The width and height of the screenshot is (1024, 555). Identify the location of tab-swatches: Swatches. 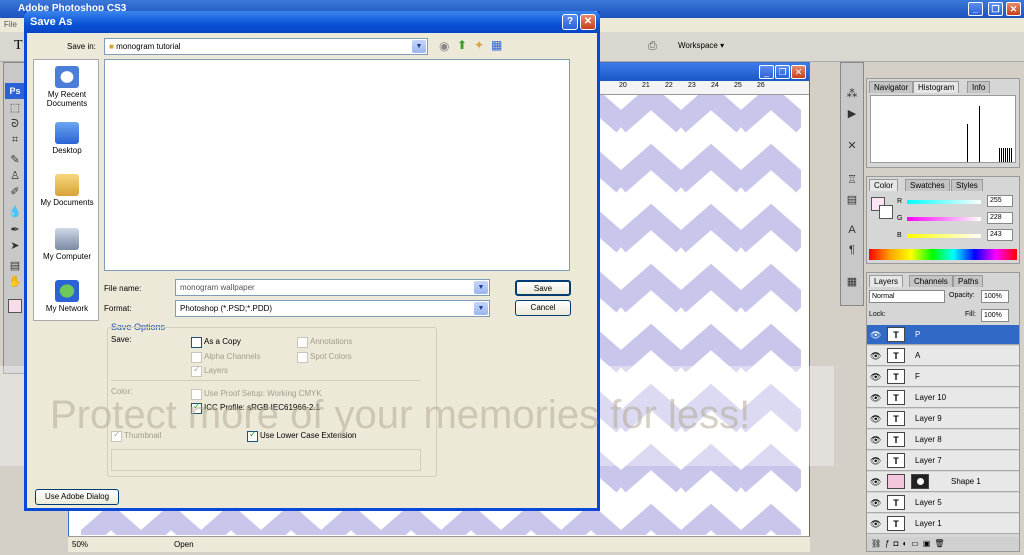
(927, 185).